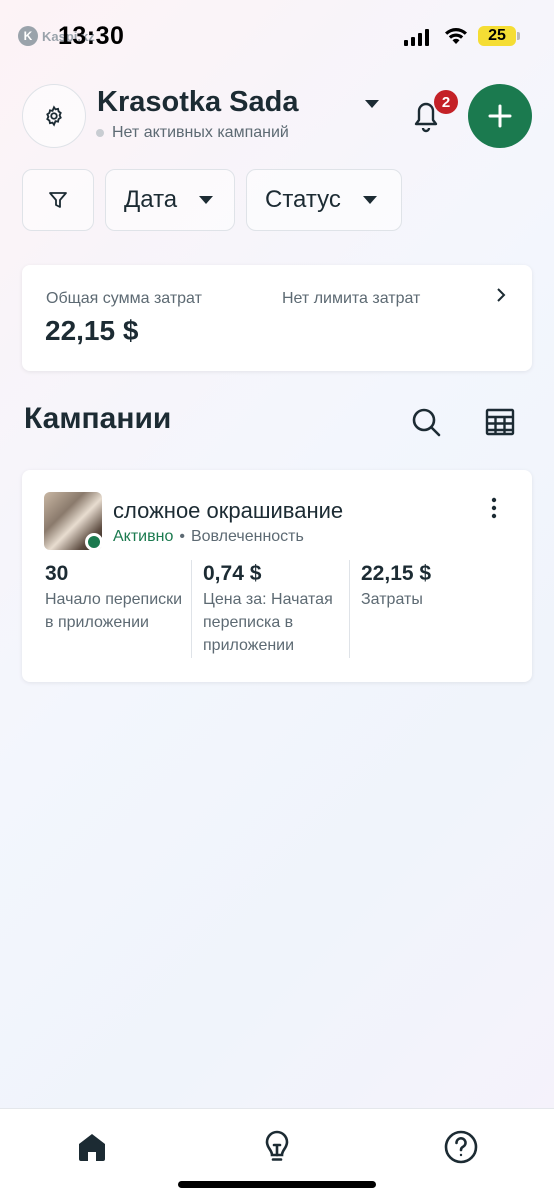 The width and height of the screenshot is (554, 1200). Describe the element at coordinates (92, 330) in the screenshot. I see `spend-value: 22,15 $` at that location.